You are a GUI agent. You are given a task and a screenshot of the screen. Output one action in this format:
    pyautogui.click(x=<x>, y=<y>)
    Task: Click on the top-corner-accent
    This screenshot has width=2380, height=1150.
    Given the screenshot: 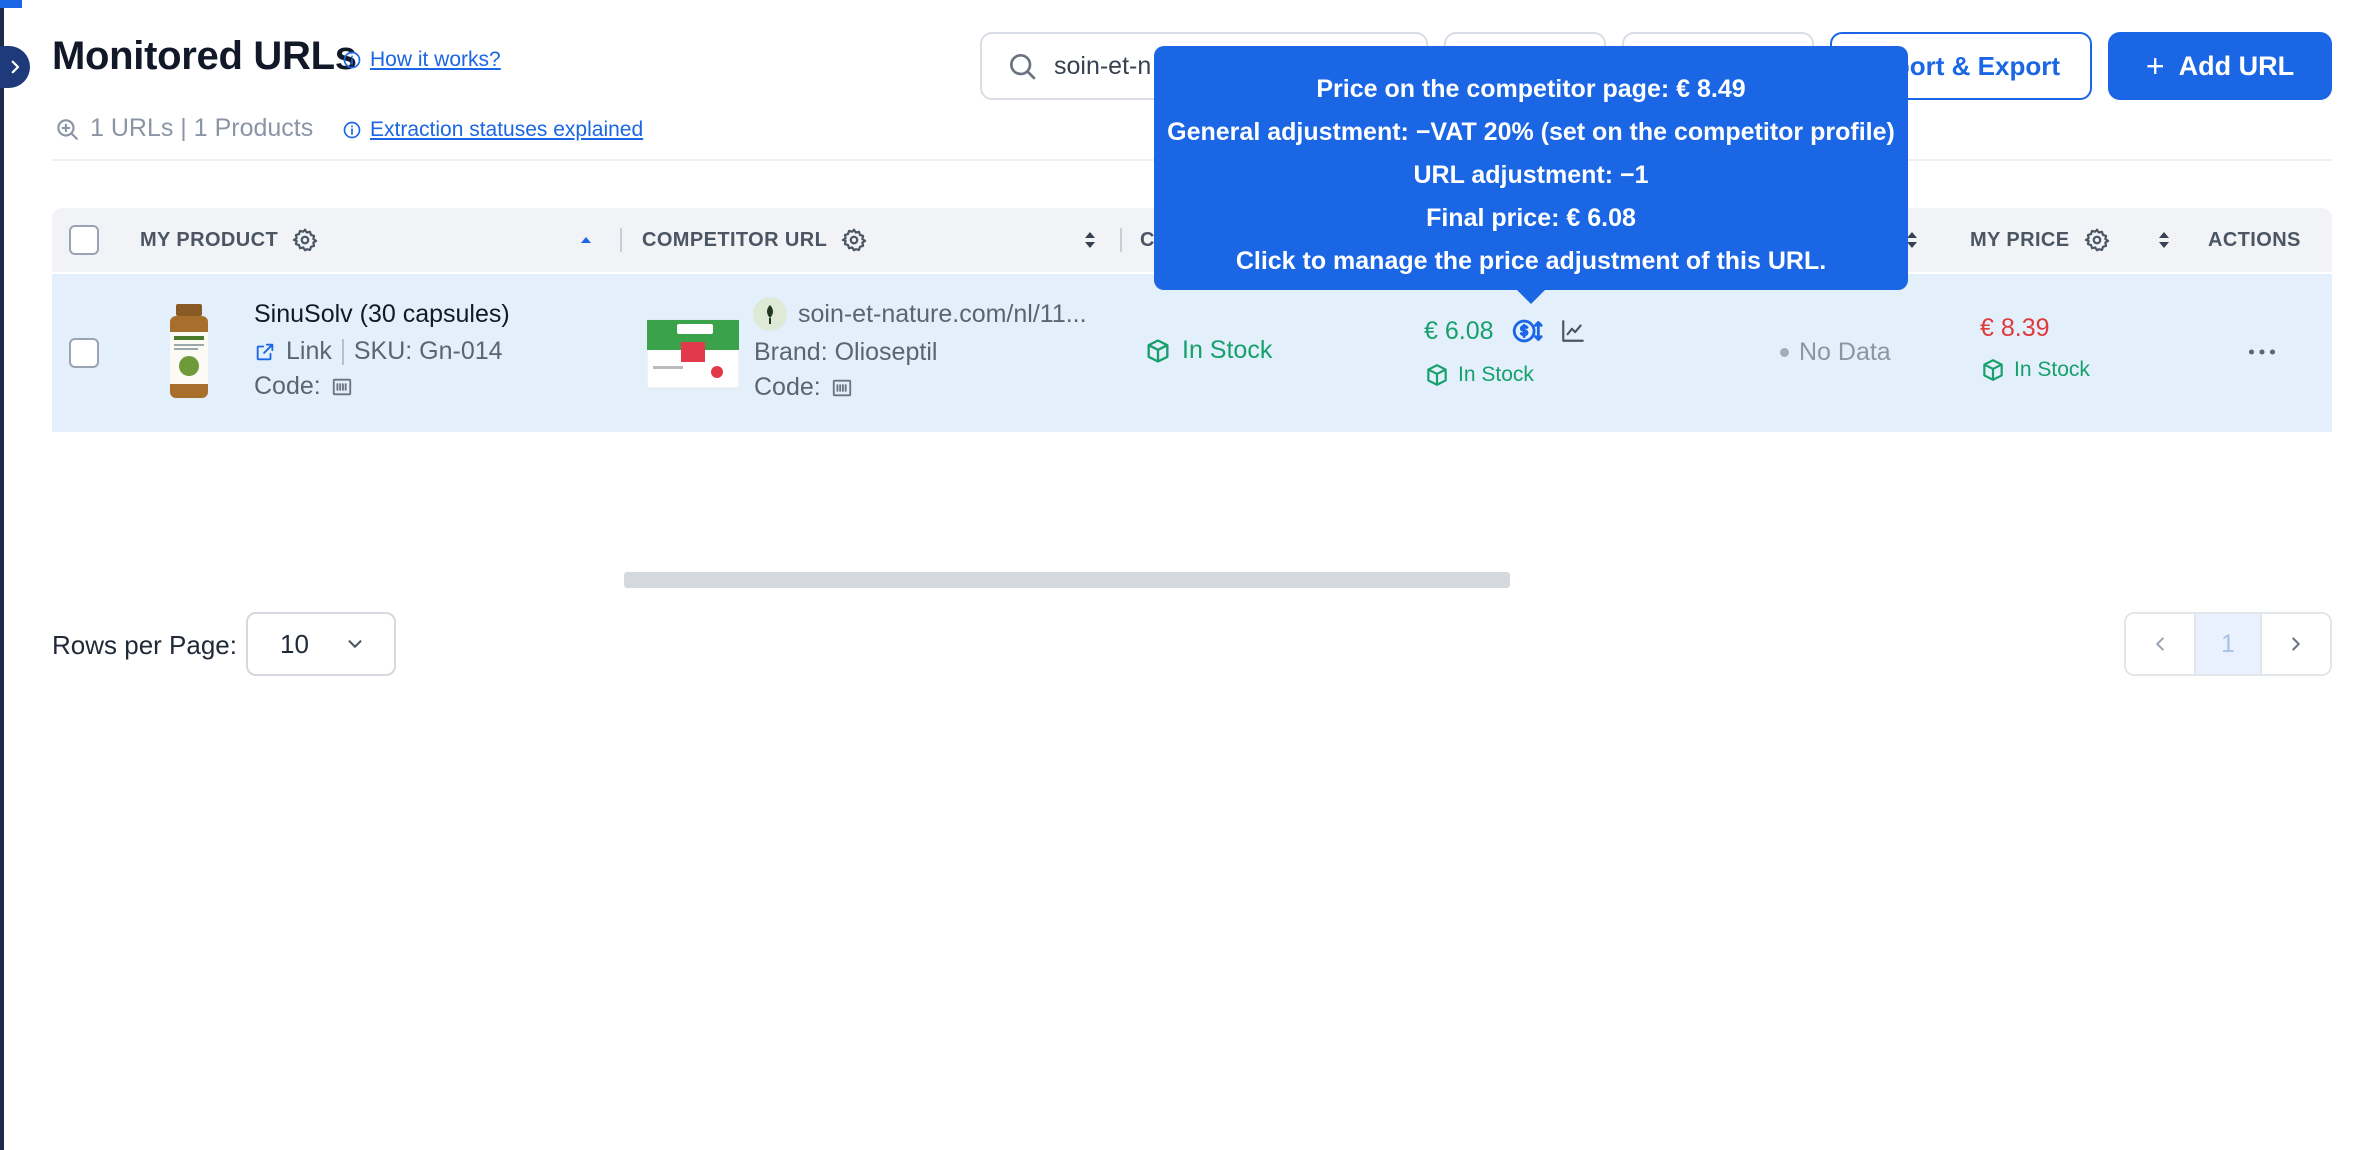 What is the action you would take?
    pyautogui.click(x=11, y=4)
    